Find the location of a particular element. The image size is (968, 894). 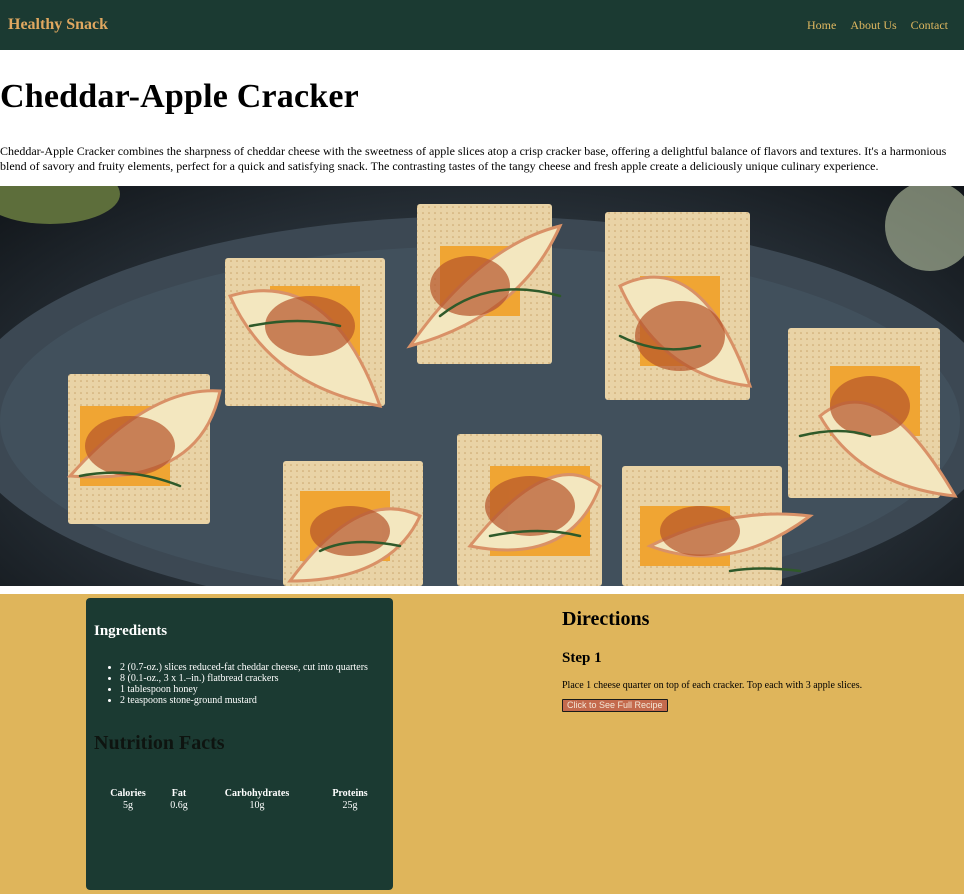

nav-links: Home About Us Contact is located at coordinates (870, 25).